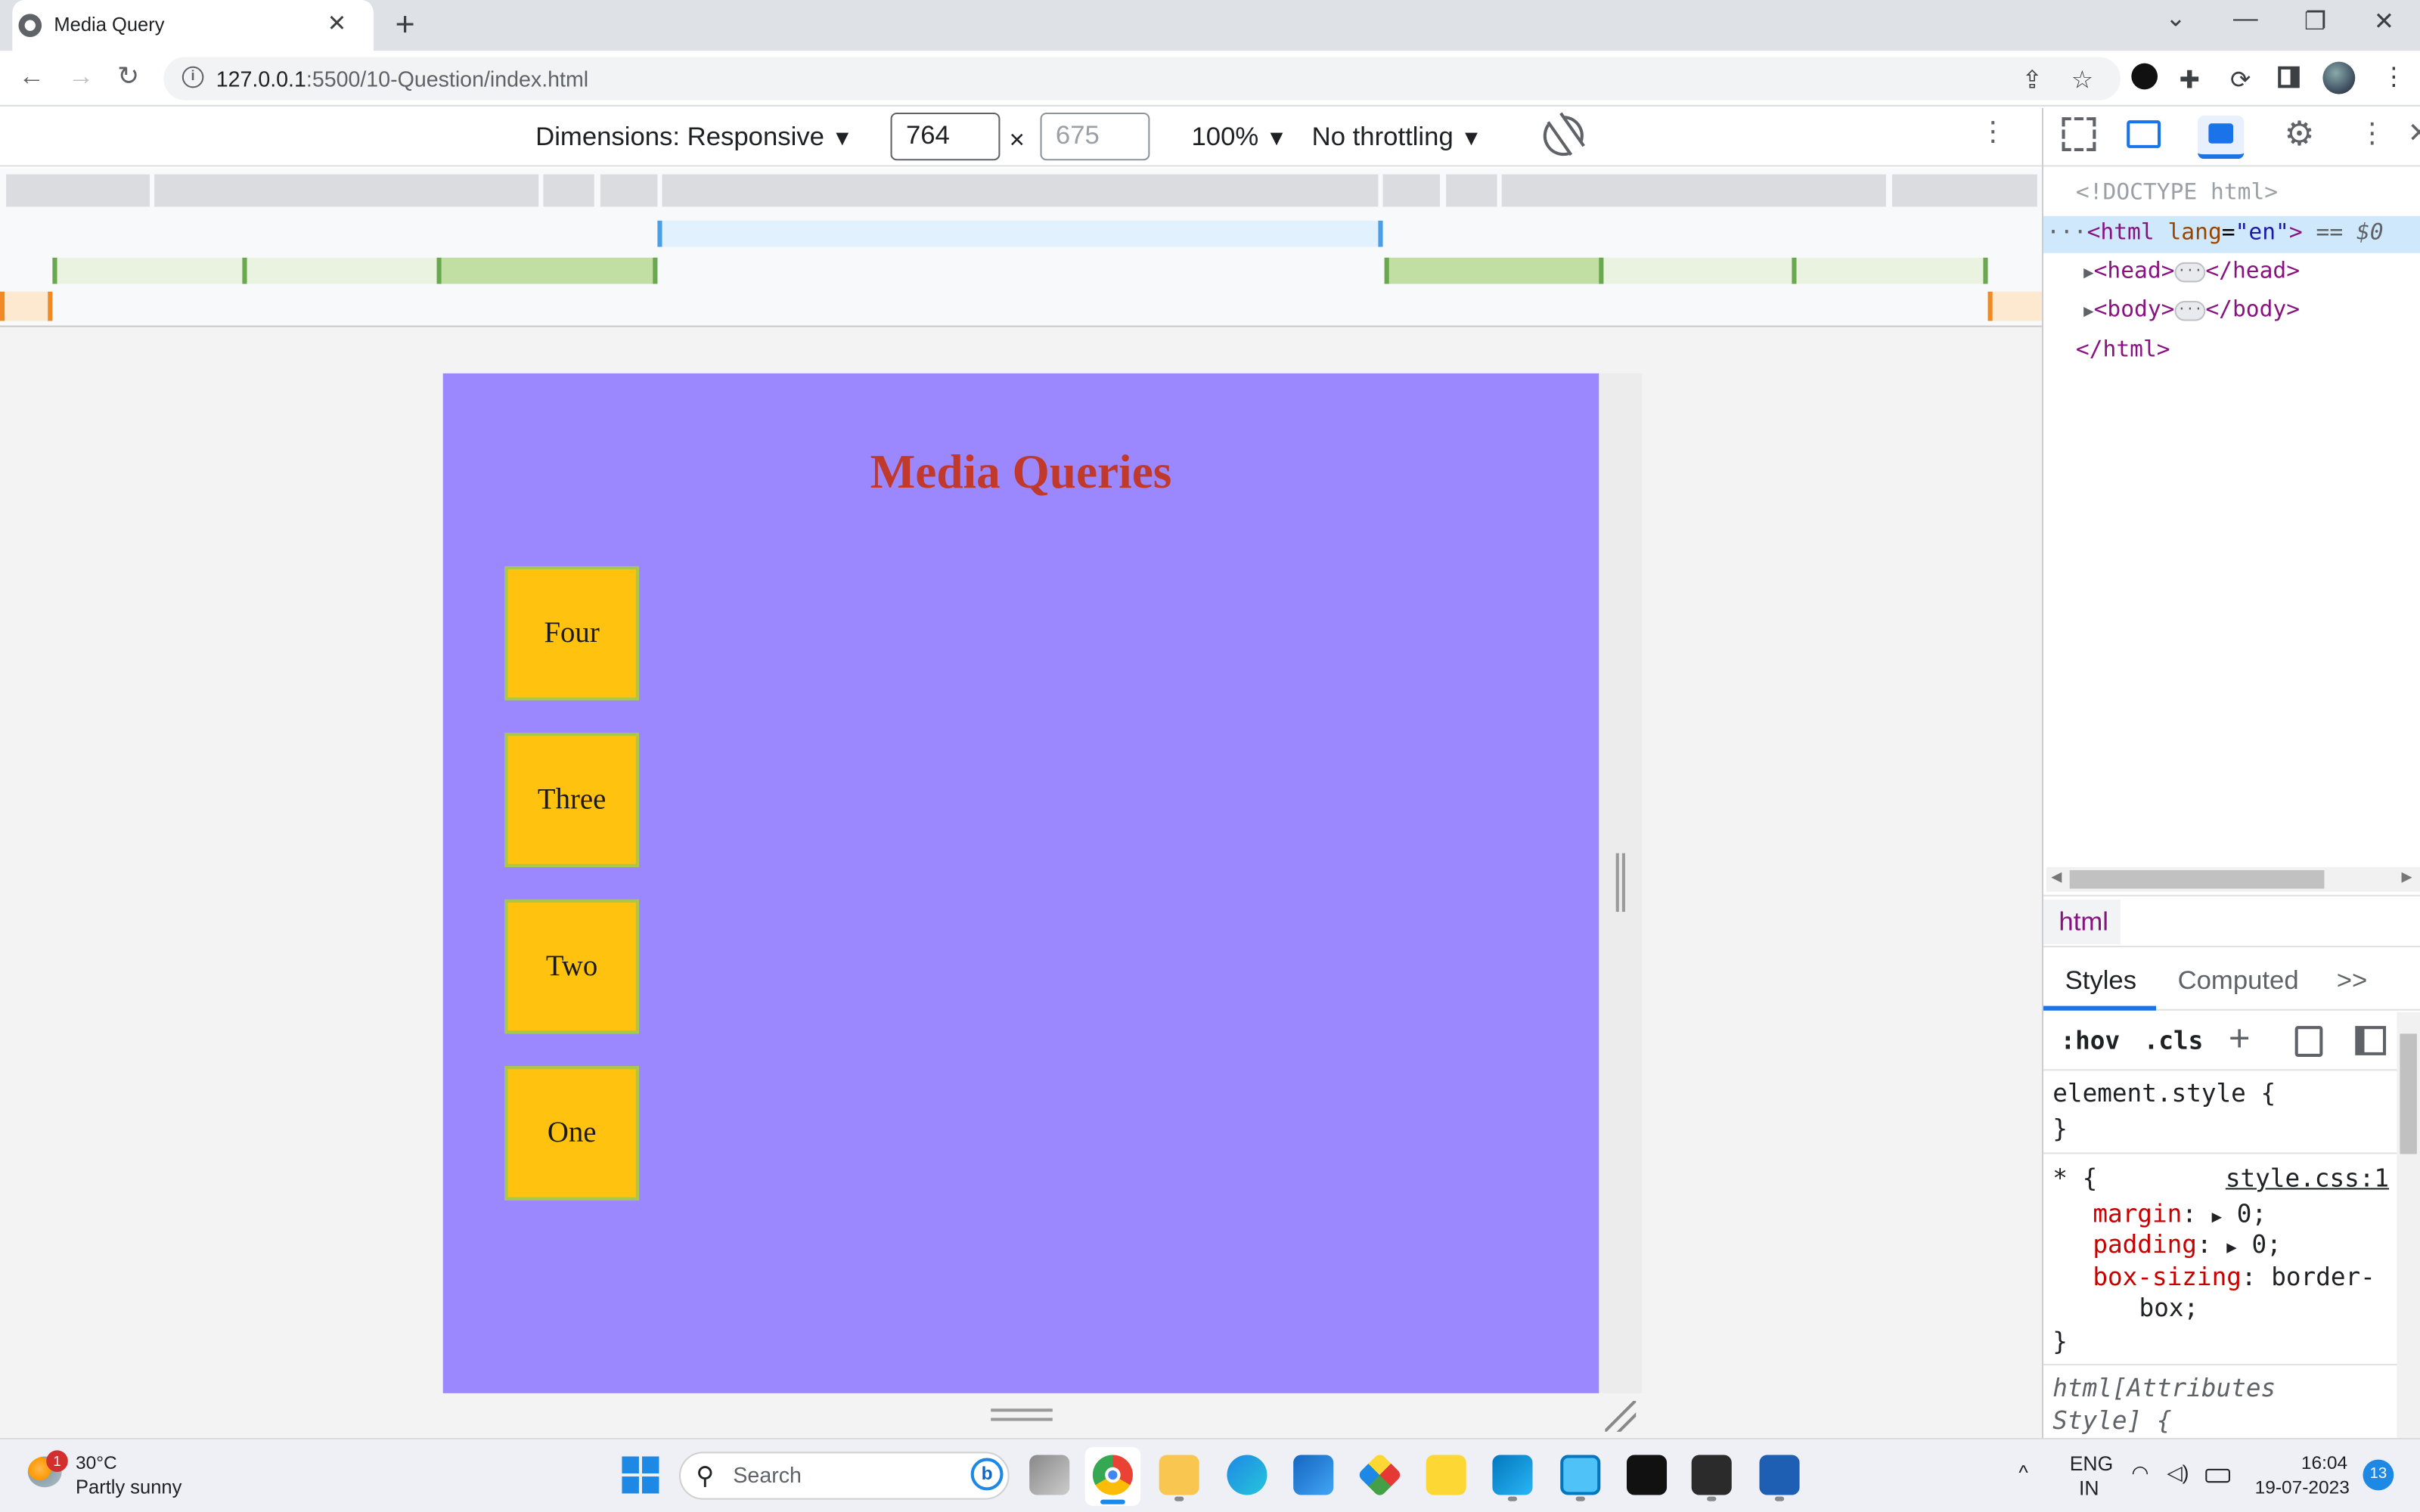 This screenshot has width=2420, height=1512. What do you see at coordinates (2100, 981) in the screenshot?
I see `tab-styles: Styles` at bounding box center [2100, 981].